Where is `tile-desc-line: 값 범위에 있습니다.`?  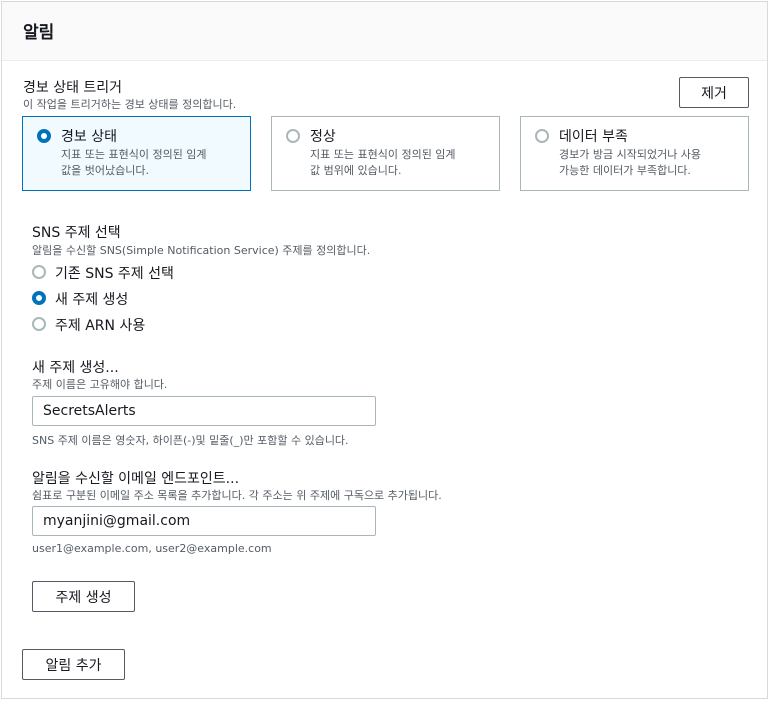 tile-desc-line: 값 범위에 있습니다. is located at coordinates (356, 170).